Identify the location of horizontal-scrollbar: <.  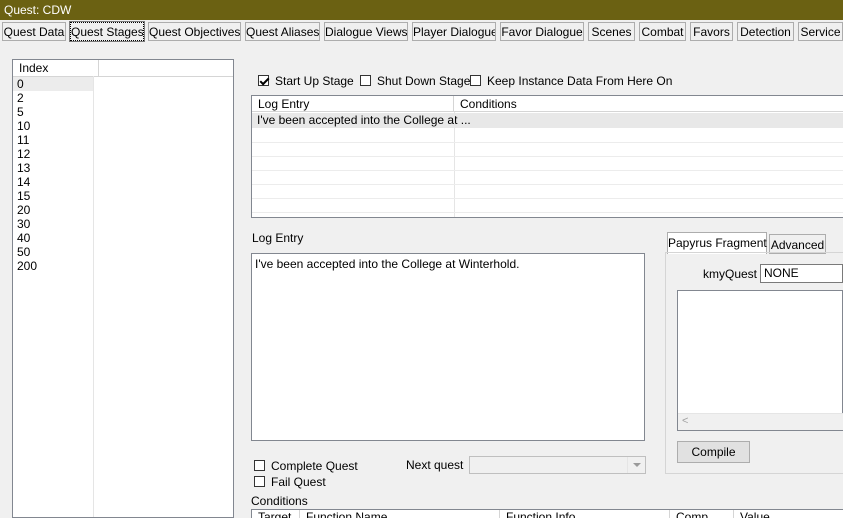
(760, 421).